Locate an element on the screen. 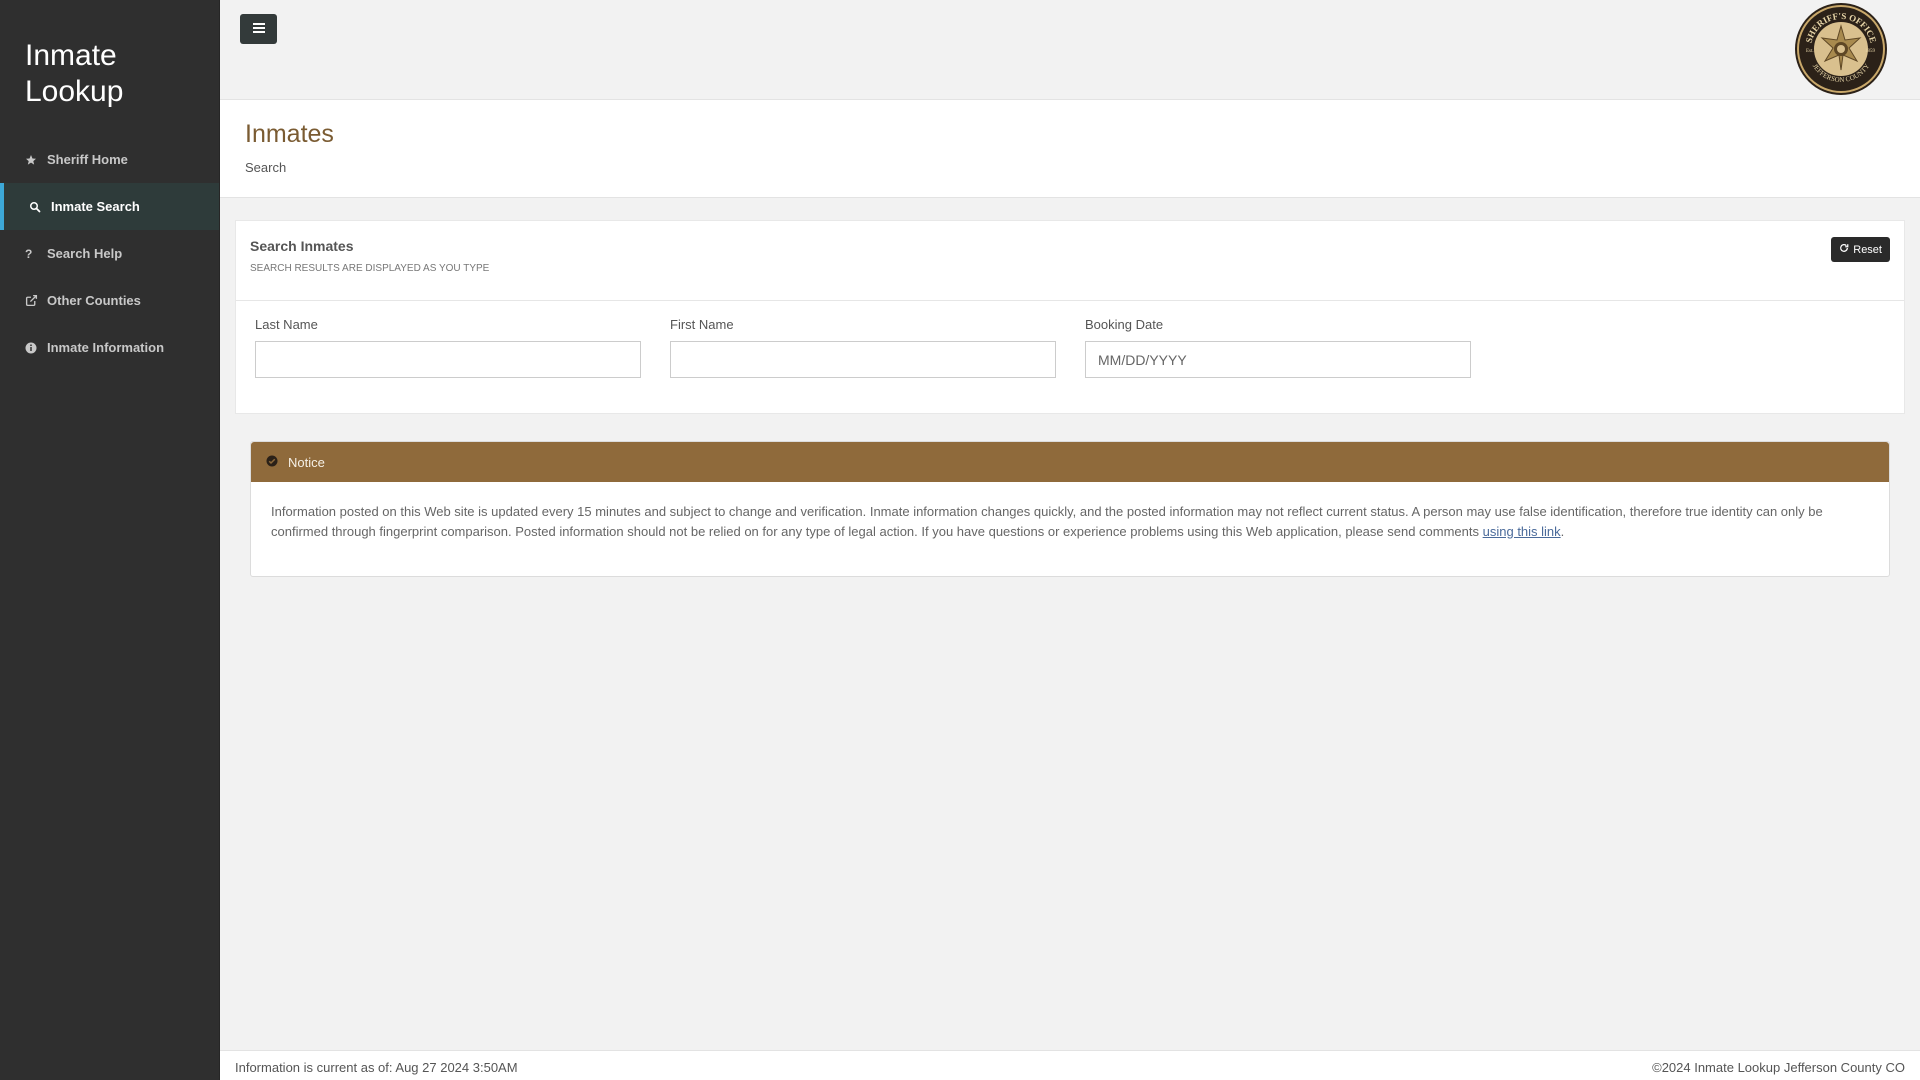 This screenshot has width=1920, height=1080. info-icon is located at coordinates (34, 348).